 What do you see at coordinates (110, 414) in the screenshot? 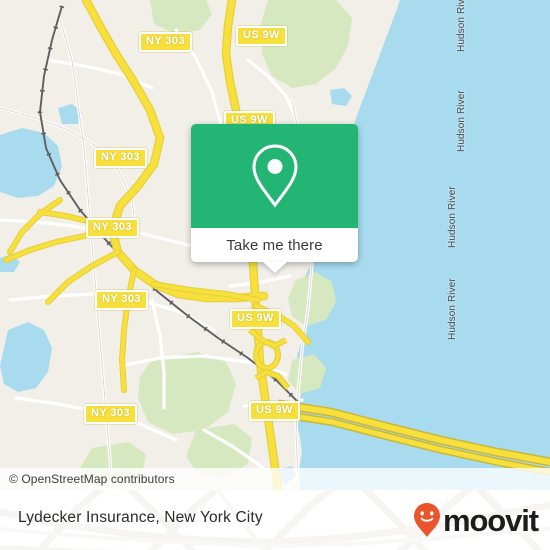
I see `road-shield-ny303-south: NY 303` at bounding box center [110, 414].